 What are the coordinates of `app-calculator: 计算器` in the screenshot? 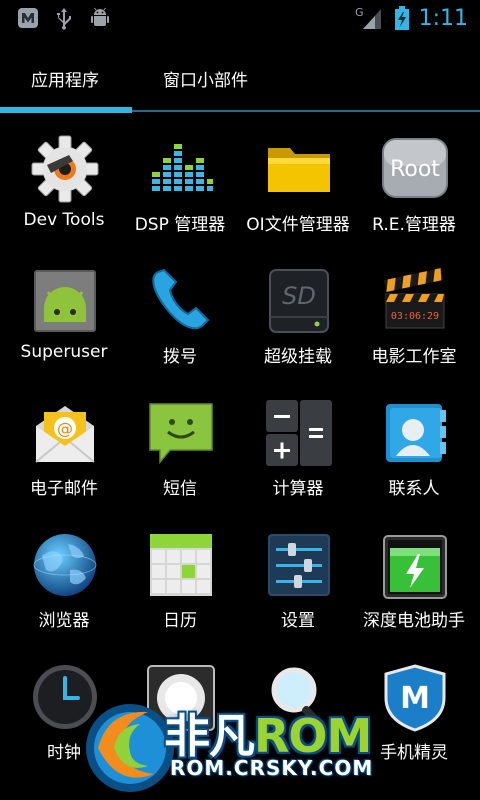 It's located at (298, 454).